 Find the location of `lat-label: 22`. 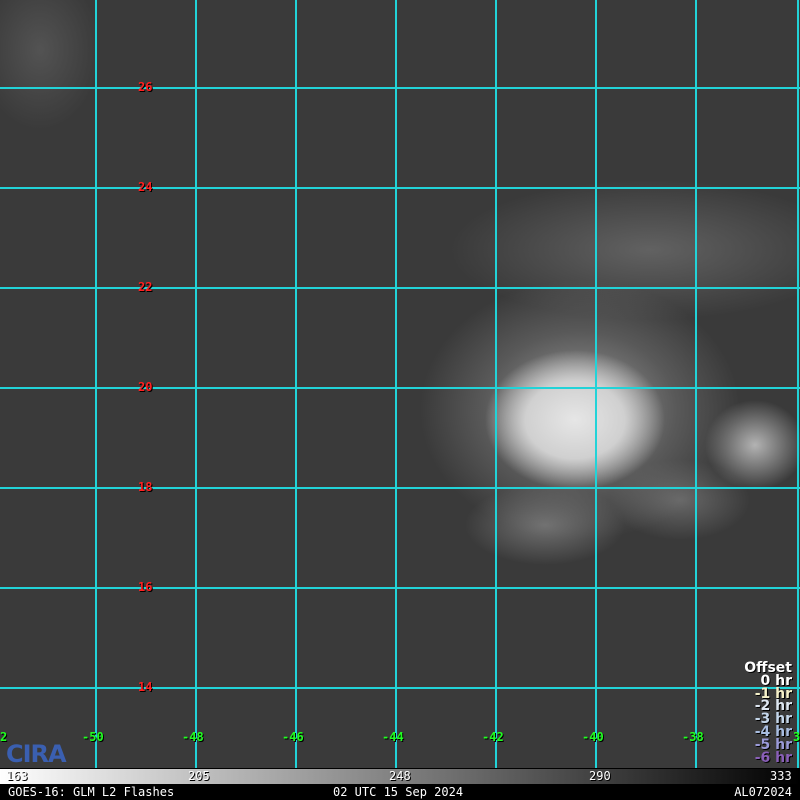

lat-label: 22 is located at coordinates (145, 287).